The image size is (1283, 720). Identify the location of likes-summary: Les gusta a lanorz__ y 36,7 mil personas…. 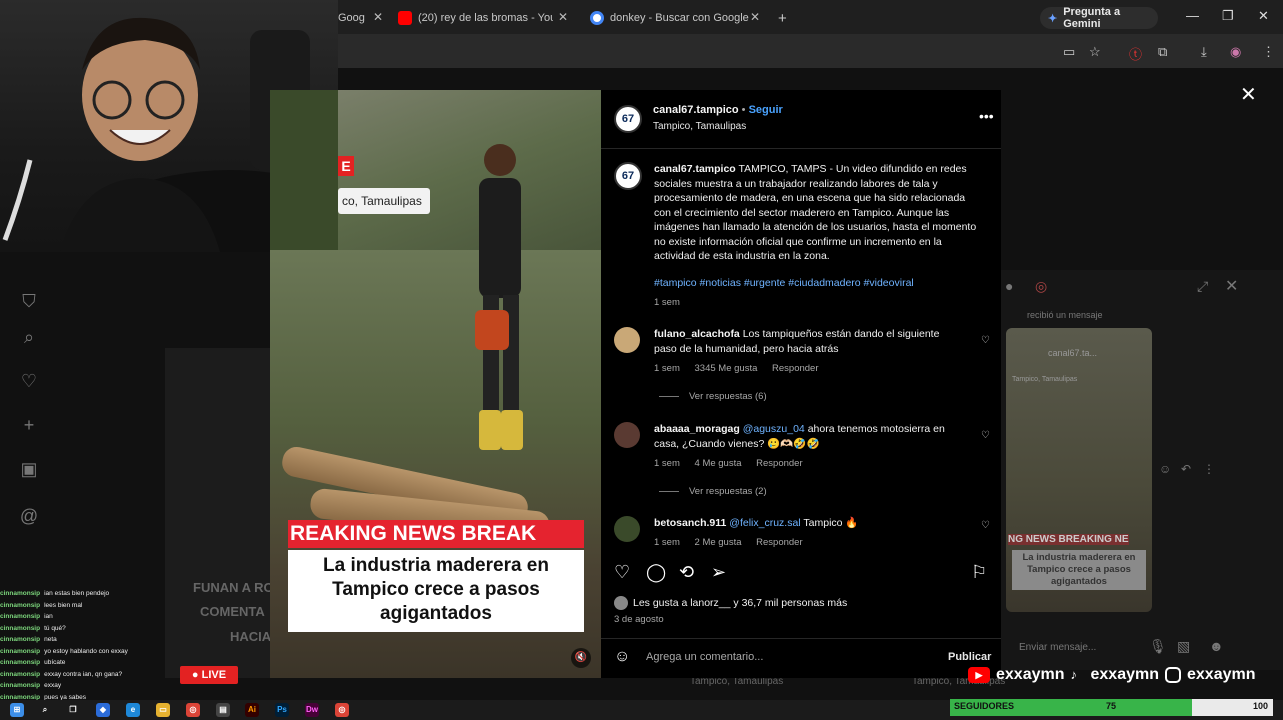
(730, 603).